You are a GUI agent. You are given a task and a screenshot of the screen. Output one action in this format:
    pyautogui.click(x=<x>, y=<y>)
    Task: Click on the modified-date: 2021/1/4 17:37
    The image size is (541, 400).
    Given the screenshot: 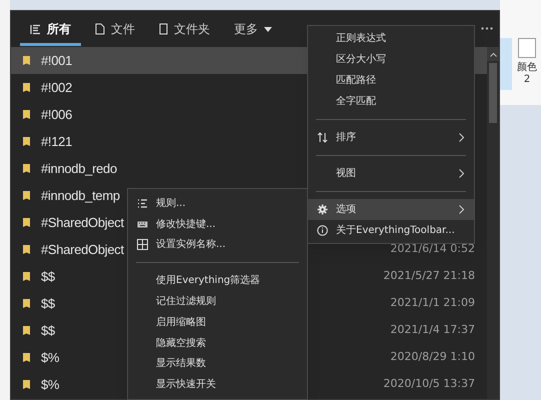 What is the action you would take?
    pyautogui.click(x=432, y=330)
    